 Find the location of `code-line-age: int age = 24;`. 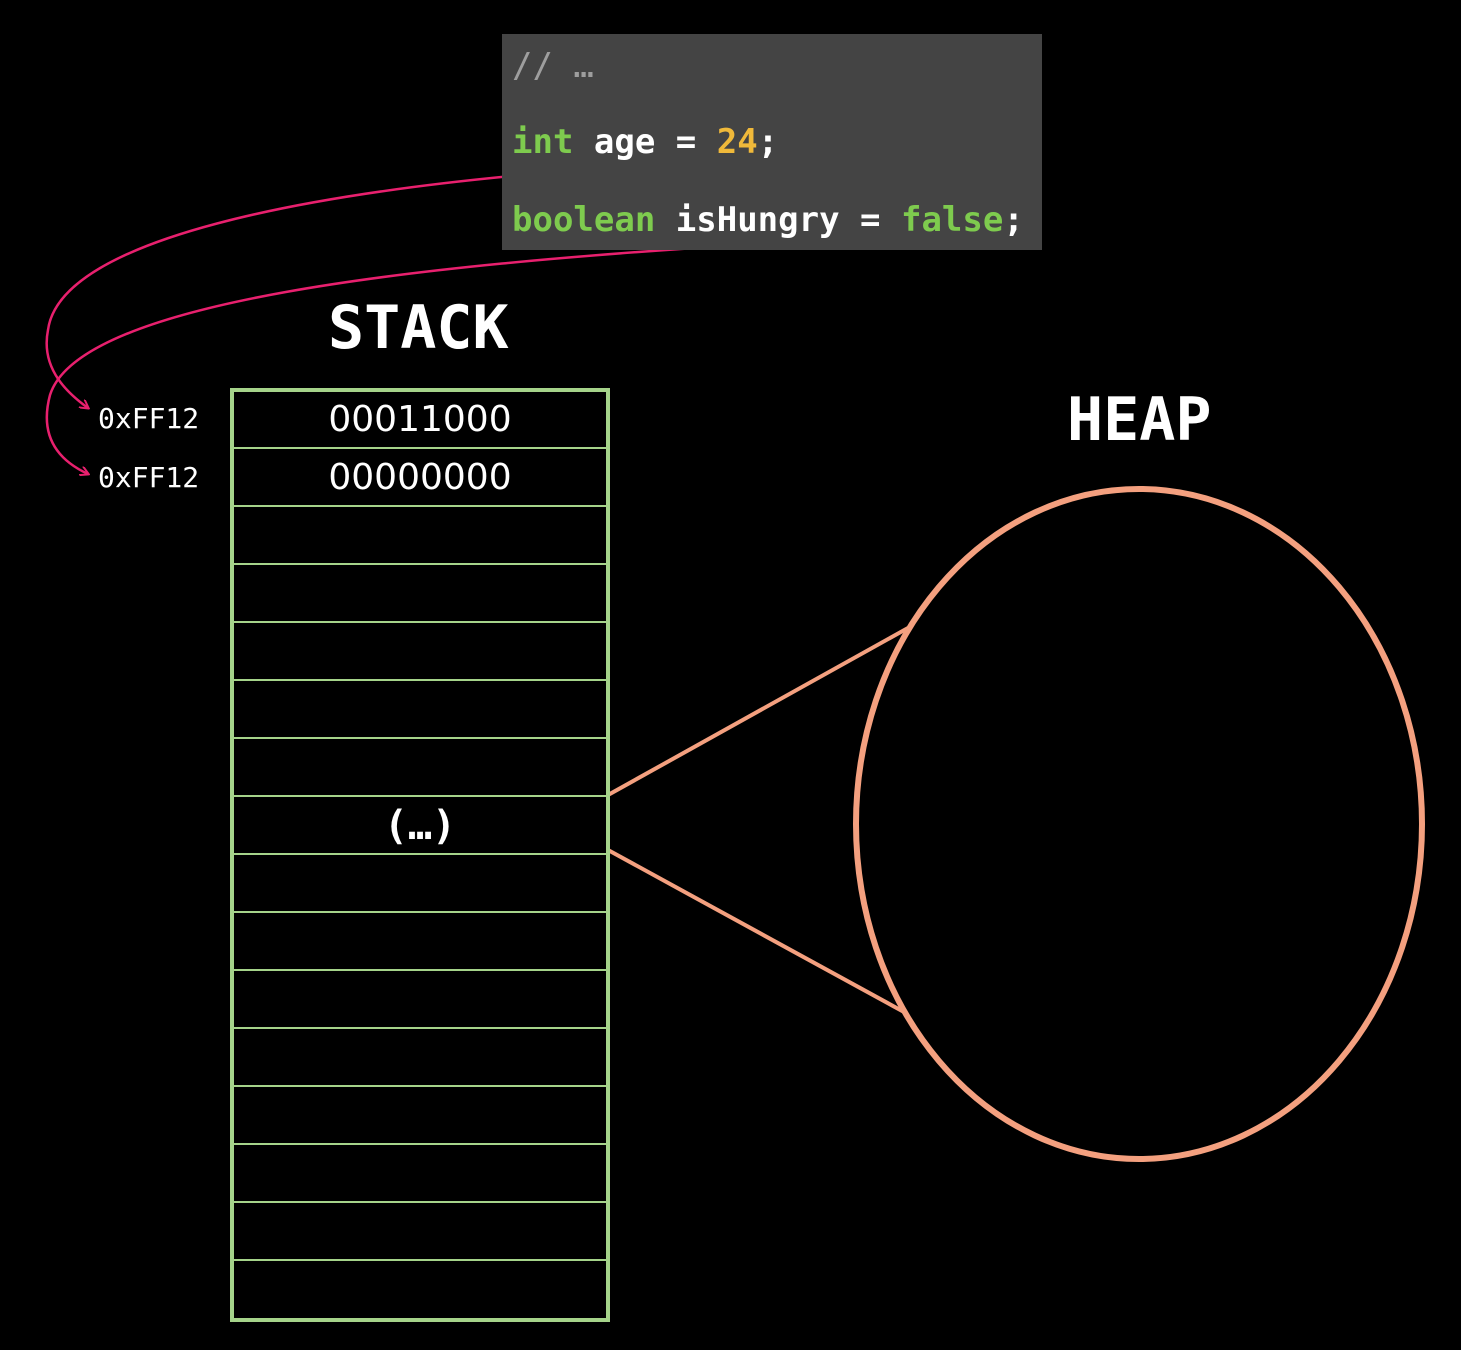

code-line-age: int age = 24; is located at coordinates (645, 142).